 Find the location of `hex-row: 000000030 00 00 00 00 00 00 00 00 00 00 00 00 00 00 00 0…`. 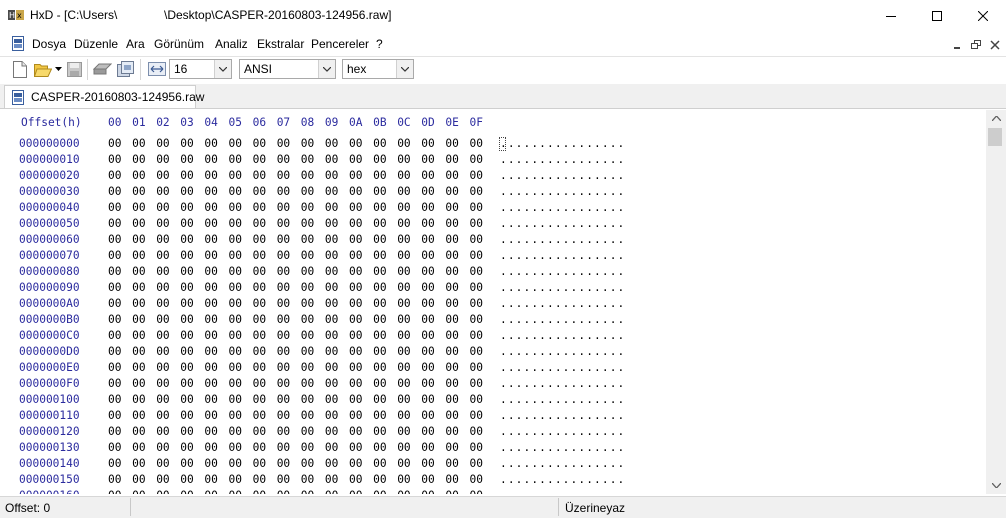

hex-row: 000000030 00 00 00 00 00 00 00 00 00 00 00 00 00 00 00 0… is located at coordinates (493, 193).